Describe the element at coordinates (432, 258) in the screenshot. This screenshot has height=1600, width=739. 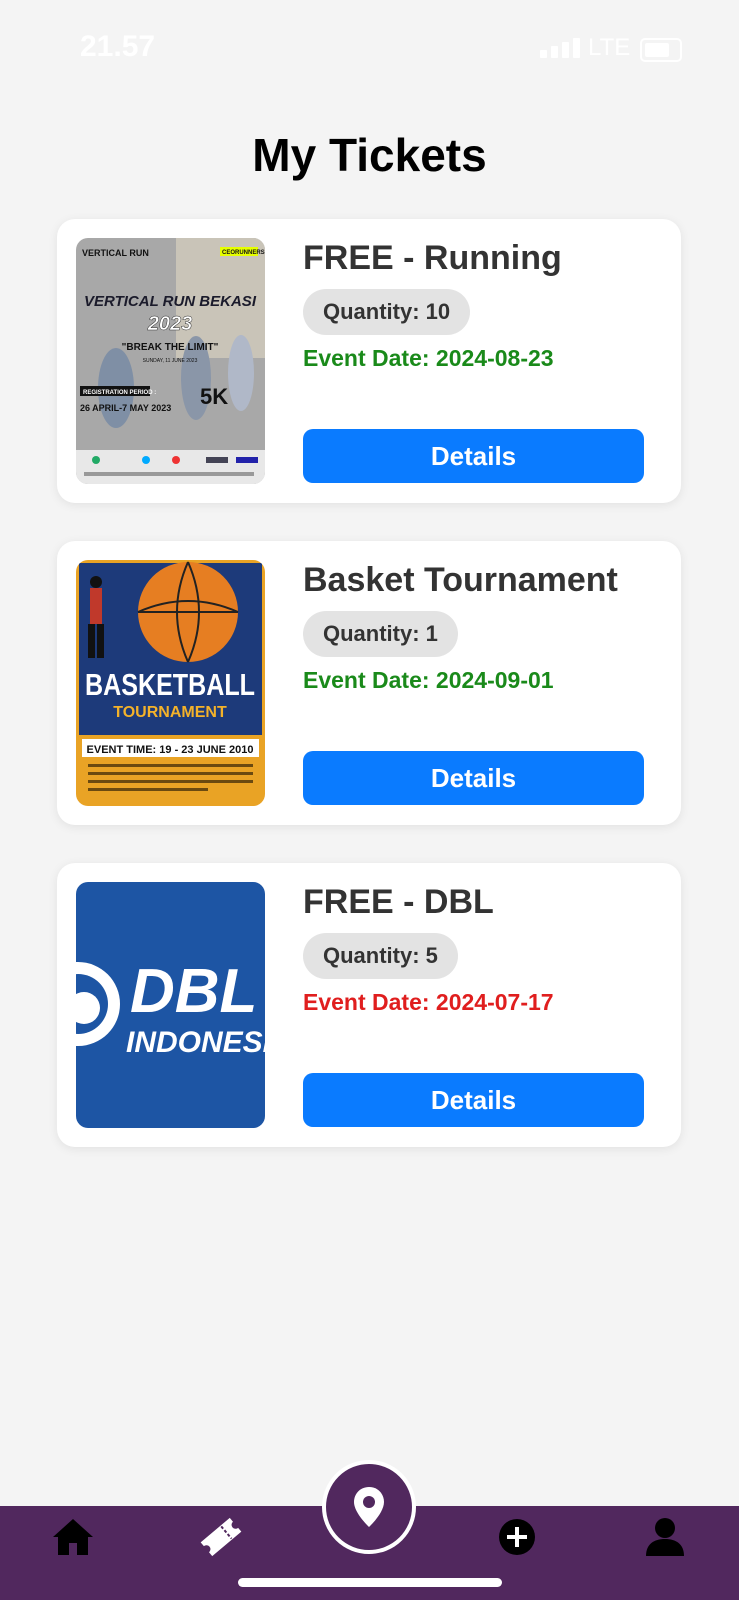
I see `ticket-title: FREE - Running` at that location.